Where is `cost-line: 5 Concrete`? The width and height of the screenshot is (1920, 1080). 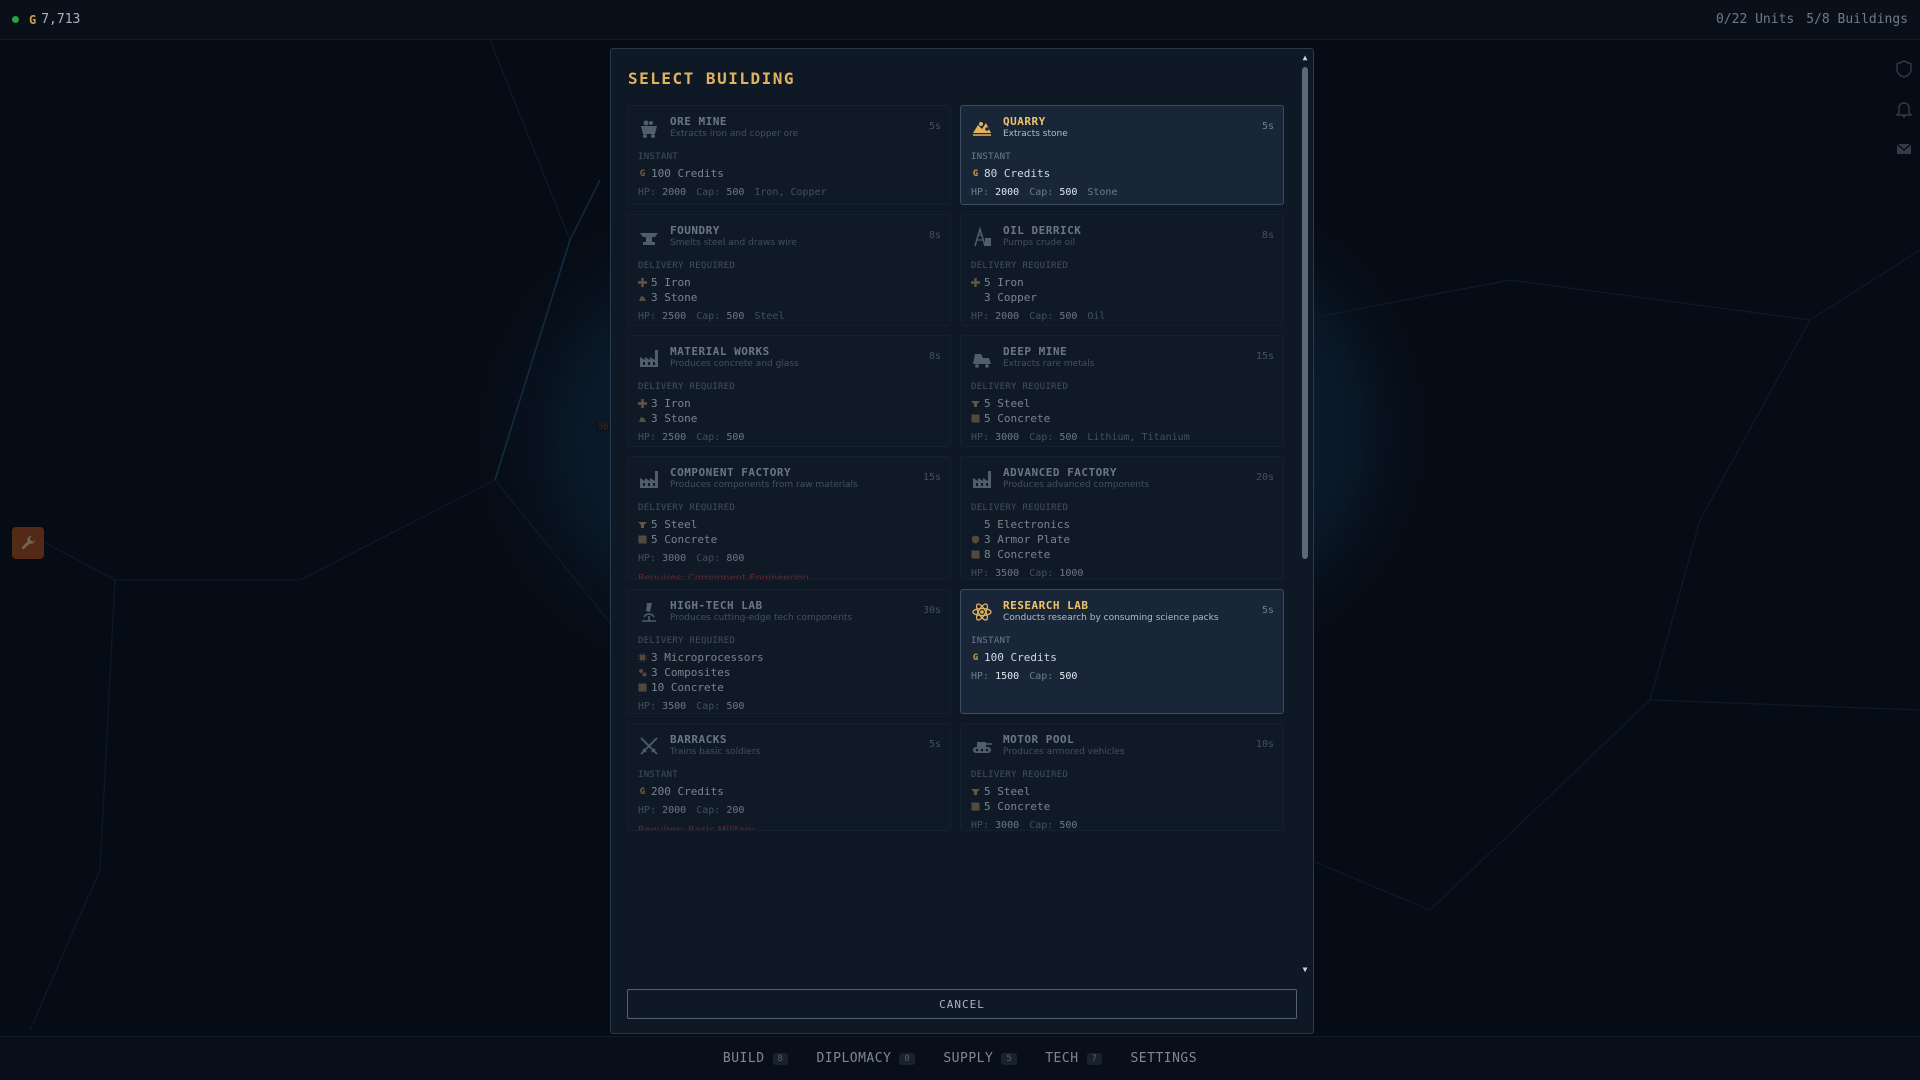 cost-line: 5 Concrete is located at coordinates (789, 539).